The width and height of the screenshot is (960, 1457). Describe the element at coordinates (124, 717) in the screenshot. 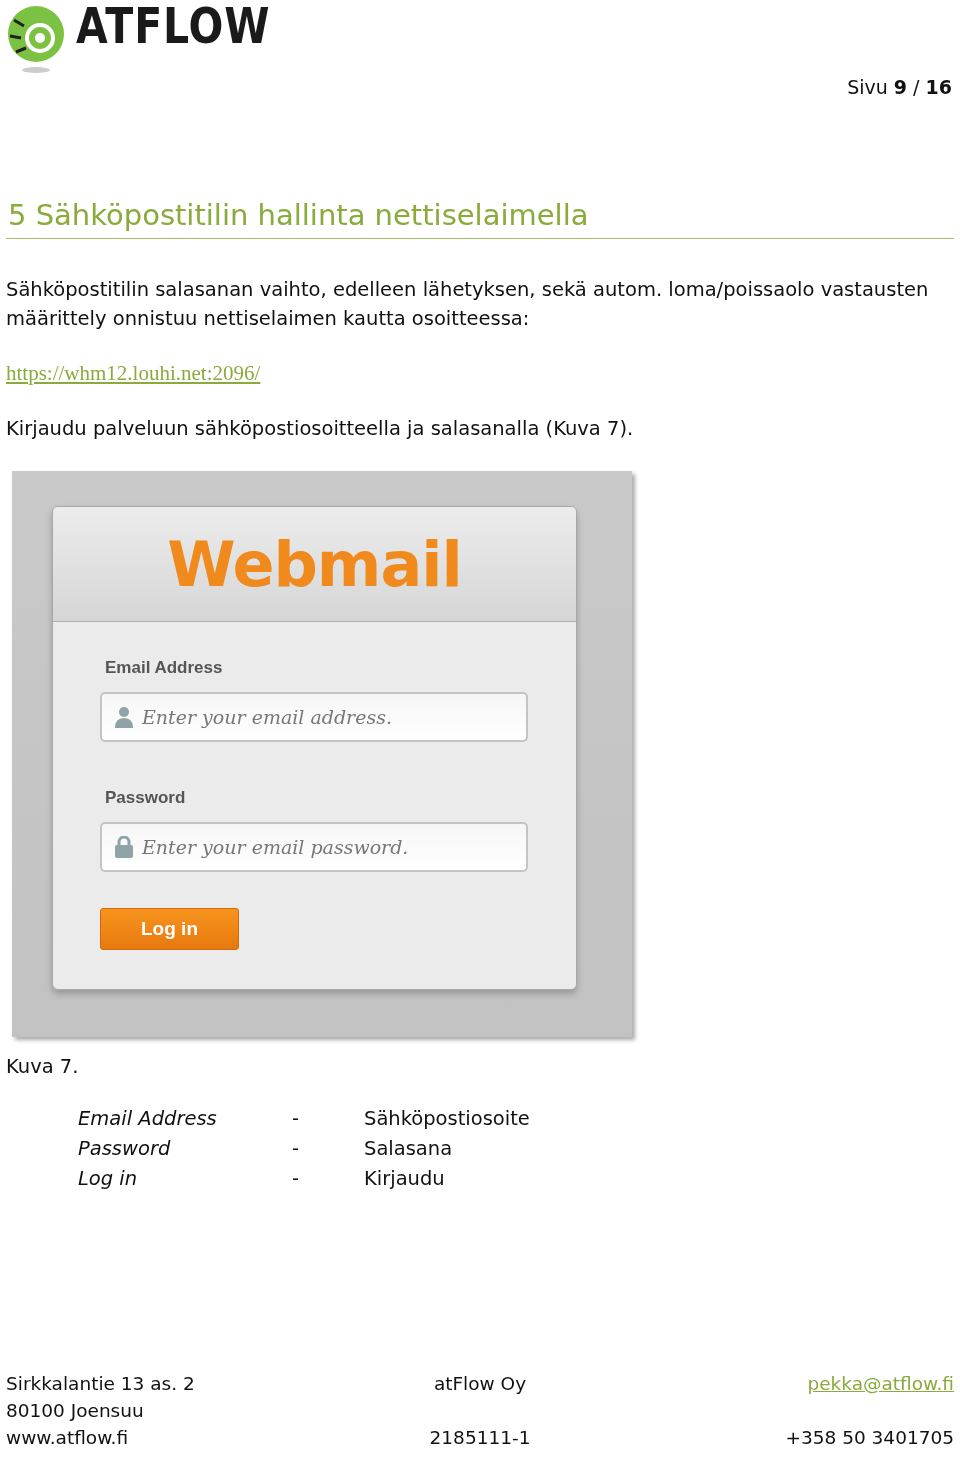

I see `person-icon` at that location.